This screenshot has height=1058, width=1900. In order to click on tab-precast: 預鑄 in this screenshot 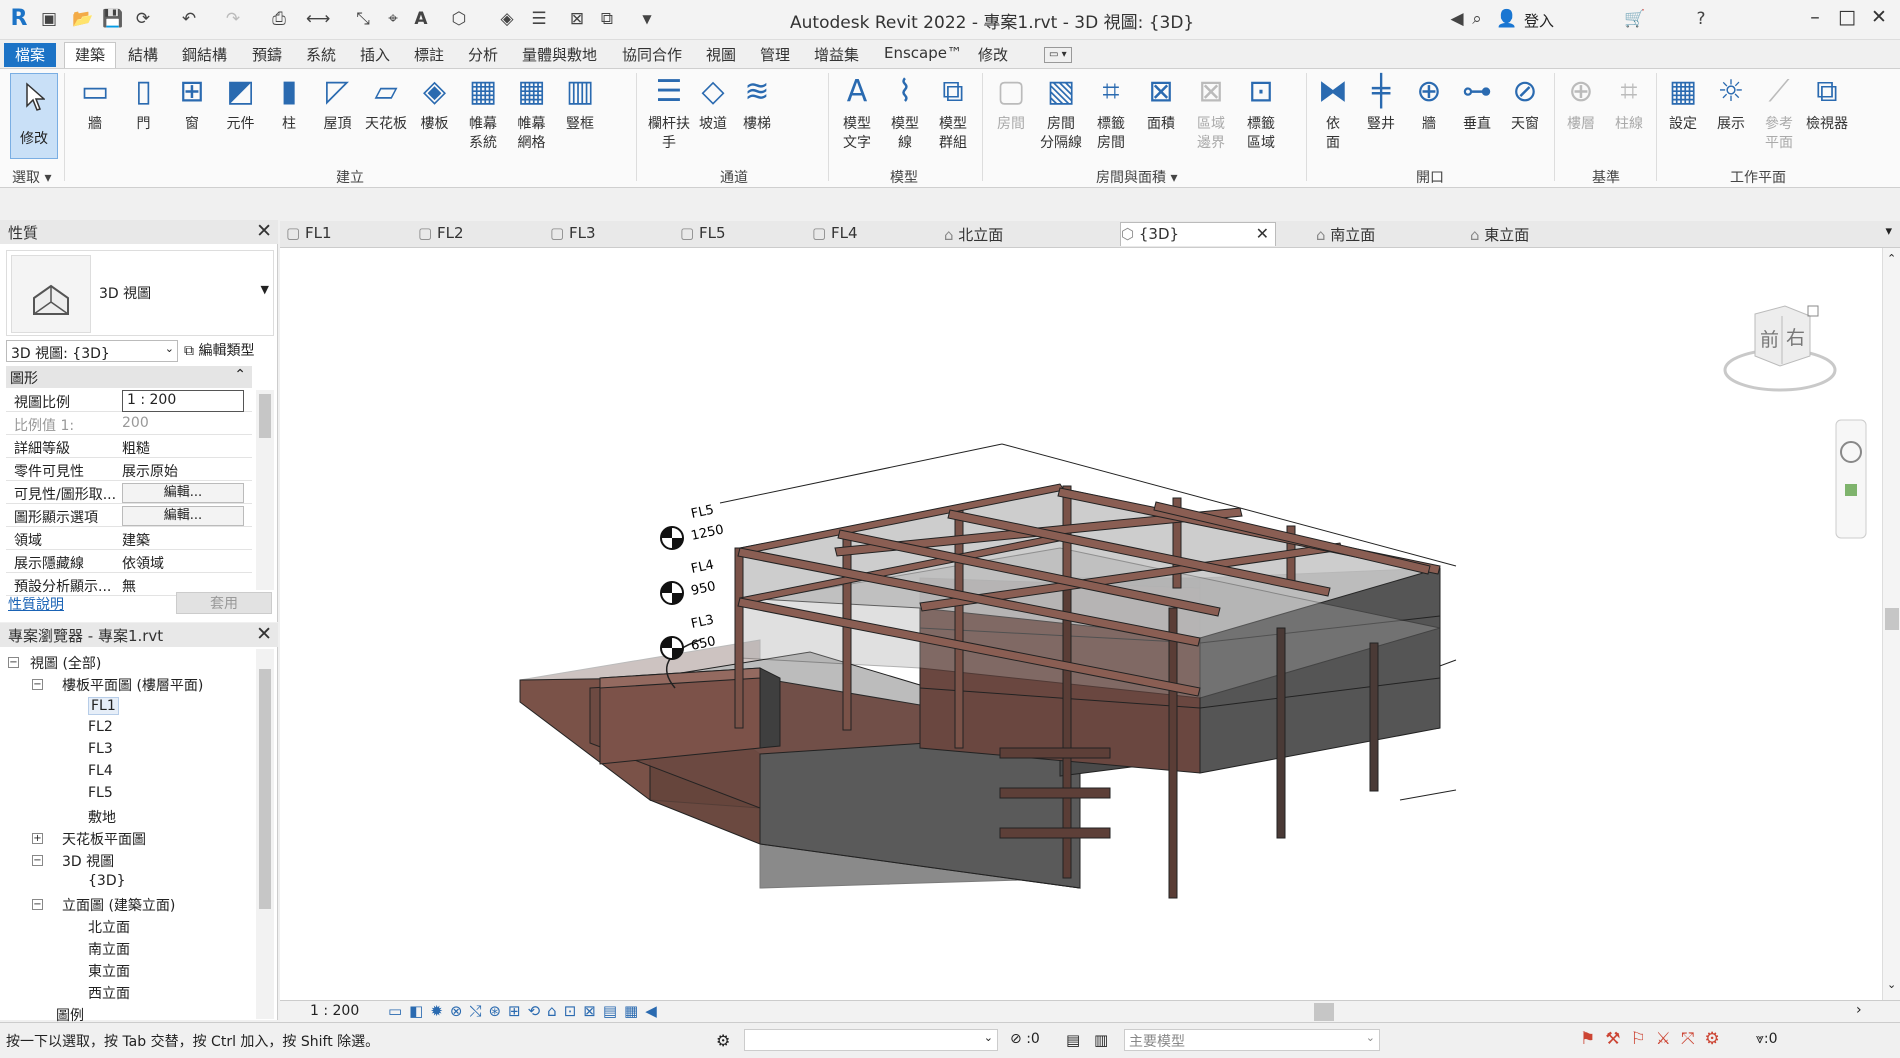, I will do `click(267, 55)`.